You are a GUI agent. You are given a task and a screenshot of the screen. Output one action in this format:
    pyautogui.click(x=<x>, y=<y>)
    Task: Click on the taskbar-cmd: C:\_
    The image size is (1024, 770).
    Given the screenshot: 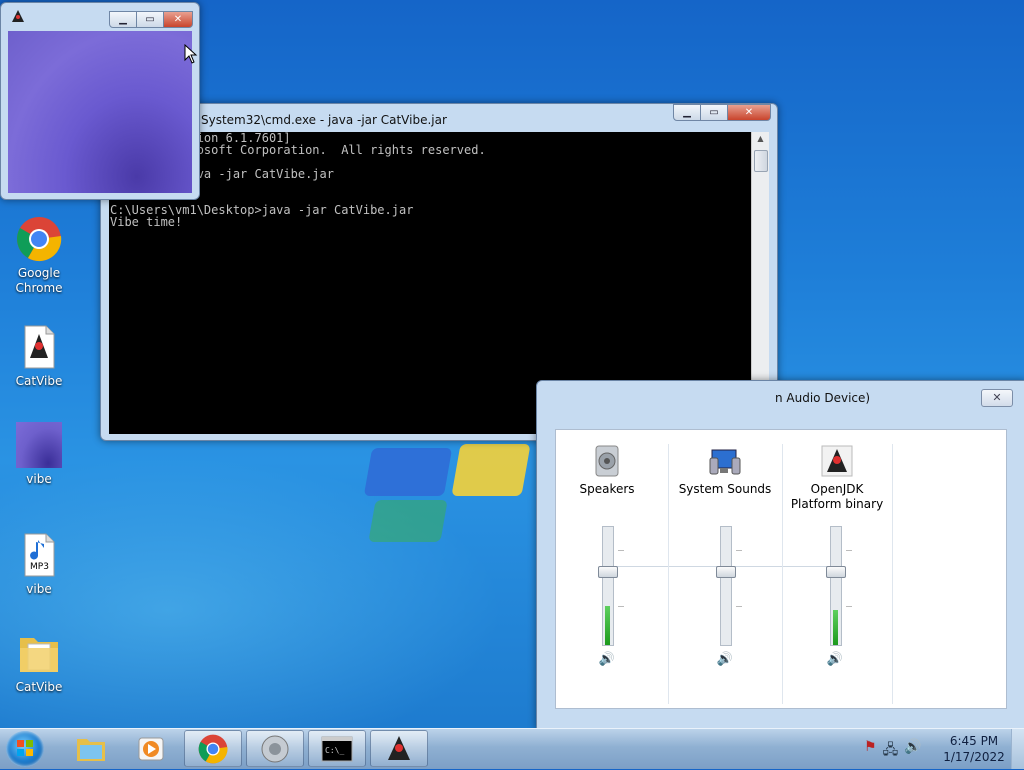 What is the action you would take?
    pyautogui.click(x=337, y=748)
    